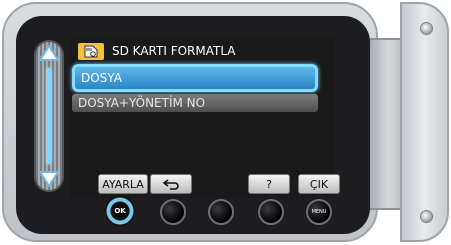  Describe the element at coordinates (424, 122) in the screenshot. I see `side-flap` at that location.